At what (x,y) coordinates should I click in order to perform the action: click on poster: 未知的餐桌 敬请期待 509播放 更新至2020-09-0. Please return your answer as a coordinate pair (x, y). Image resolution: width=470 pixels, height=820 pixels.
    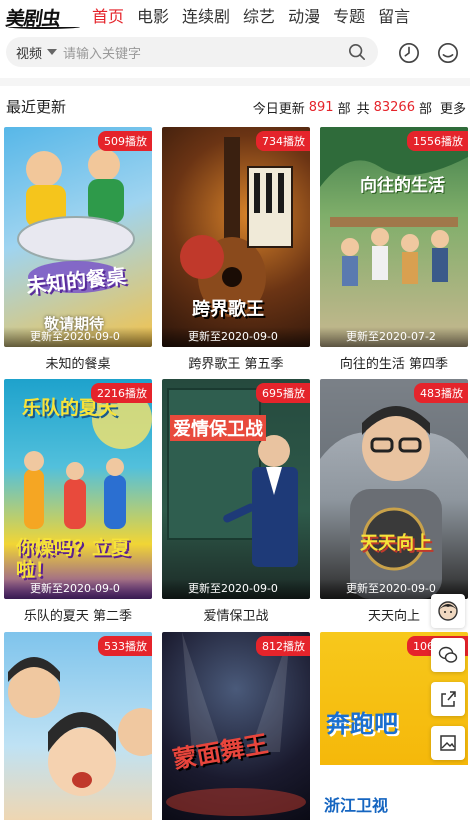
    Looking at the image, I should click on (78, 237).